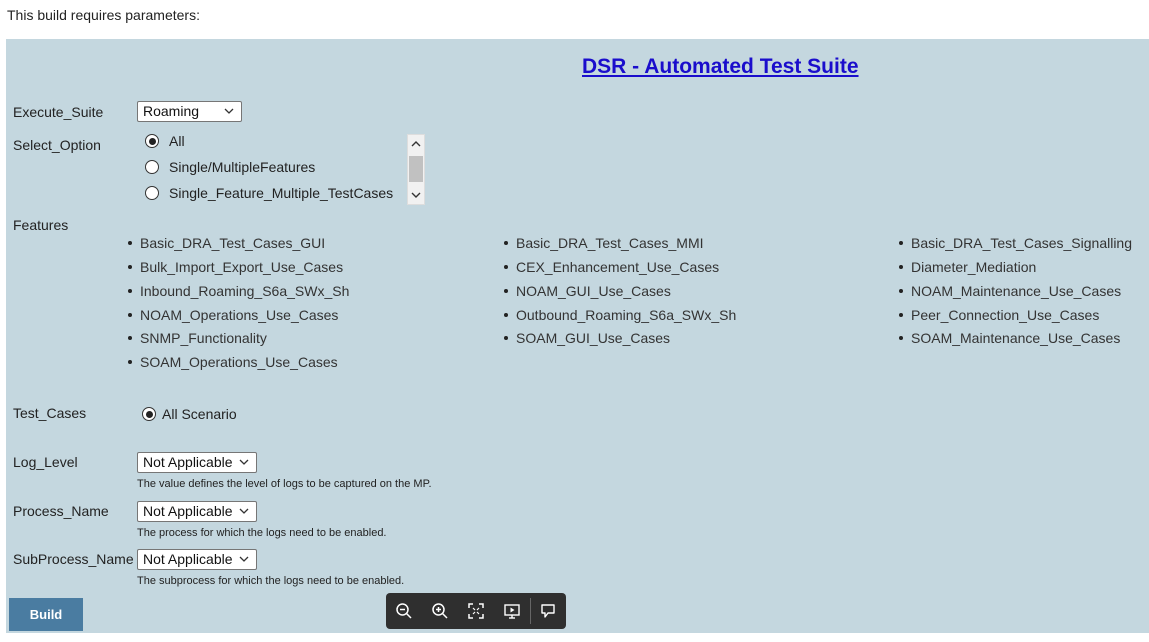 The image size is (1149, 642). I want to click on zoom-in-icon, so click(440, 611).